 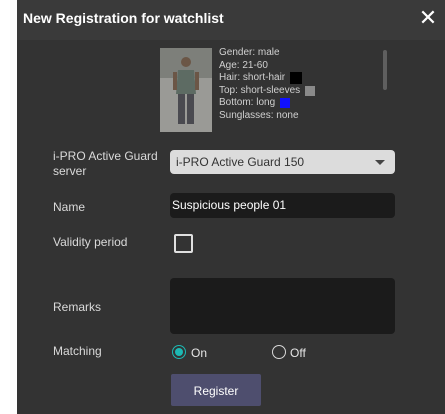 What do you see at coordinates (186, 90) in the screenshot?
I see `person-photo` at bounding box center [186, 90].